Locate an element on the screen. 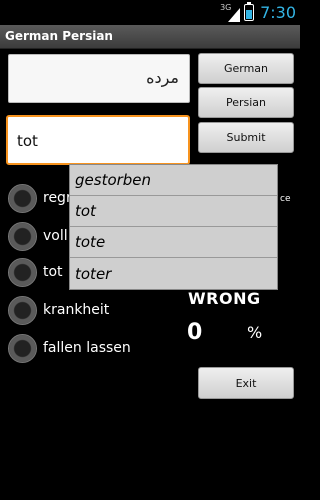 The height and width of the screenshot is (500, 320). answer-input: tot is located at coordinates (98, 140).